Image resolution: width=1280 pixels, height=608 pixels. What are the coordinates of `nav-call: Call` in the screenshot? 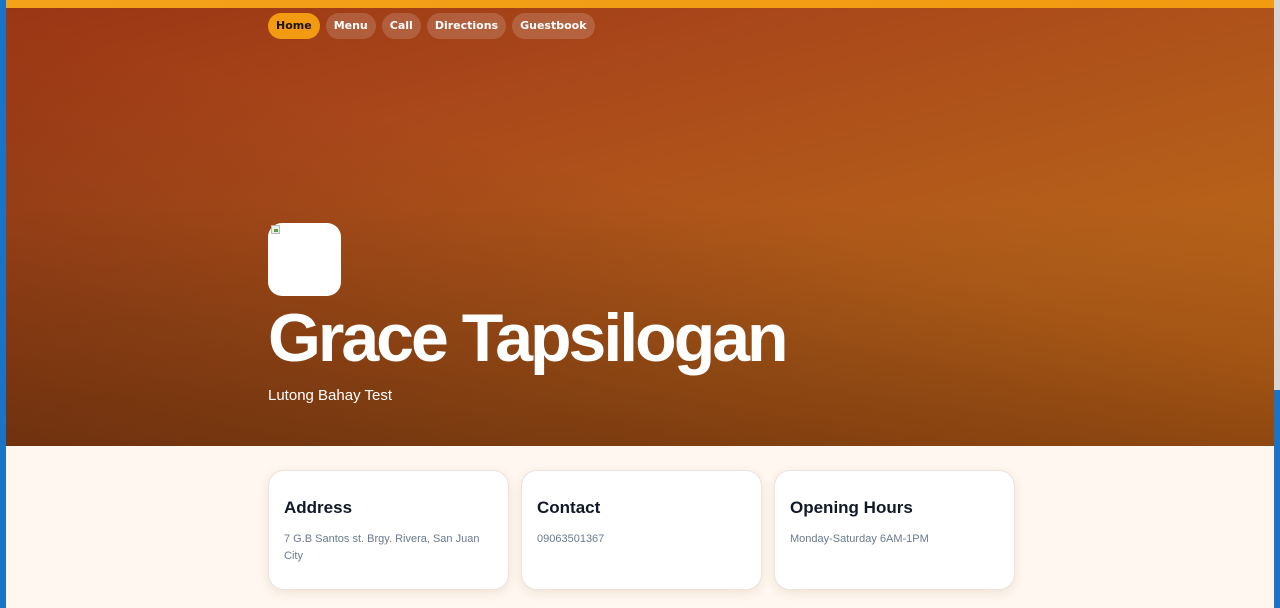 It's located at (401, 26).